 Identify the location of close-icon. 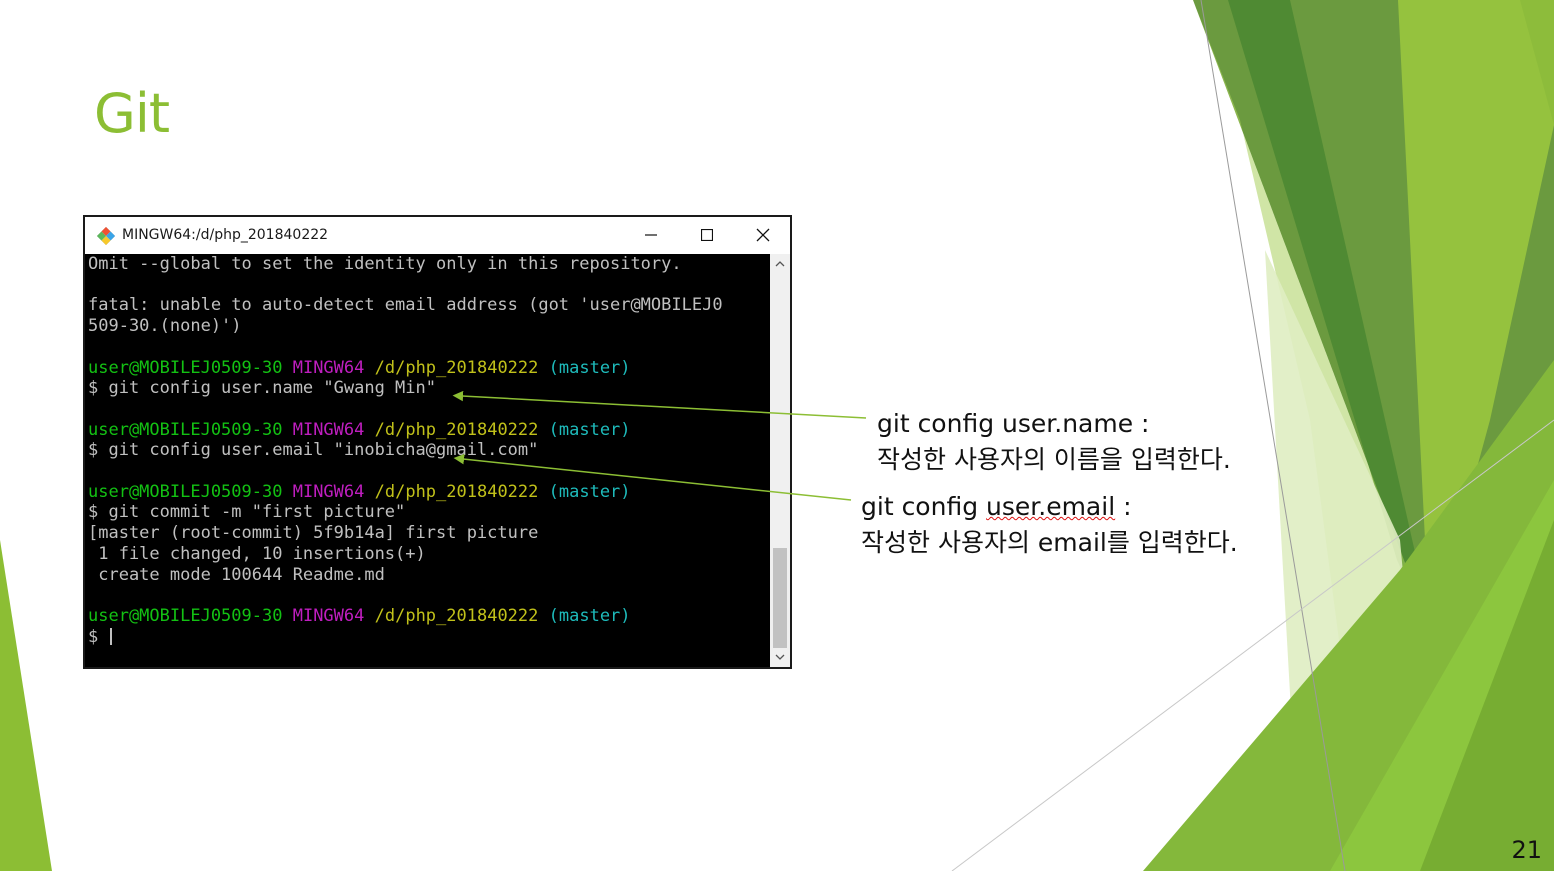
(763, 235).